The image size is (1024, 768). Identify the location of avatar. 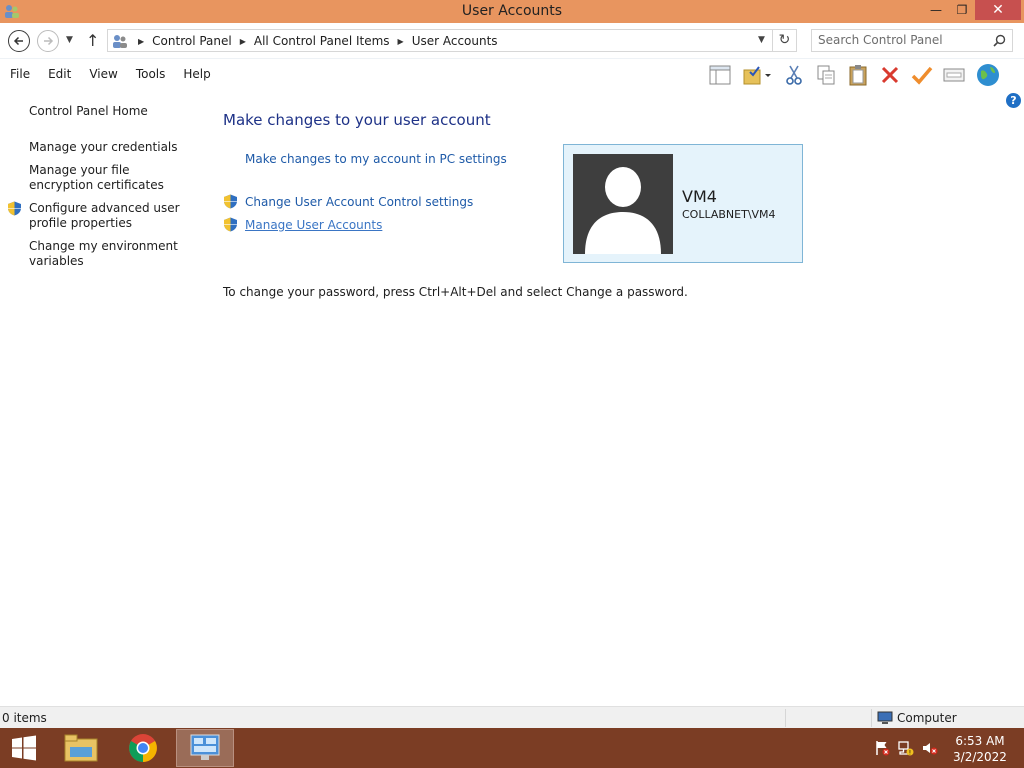
(623, 204).